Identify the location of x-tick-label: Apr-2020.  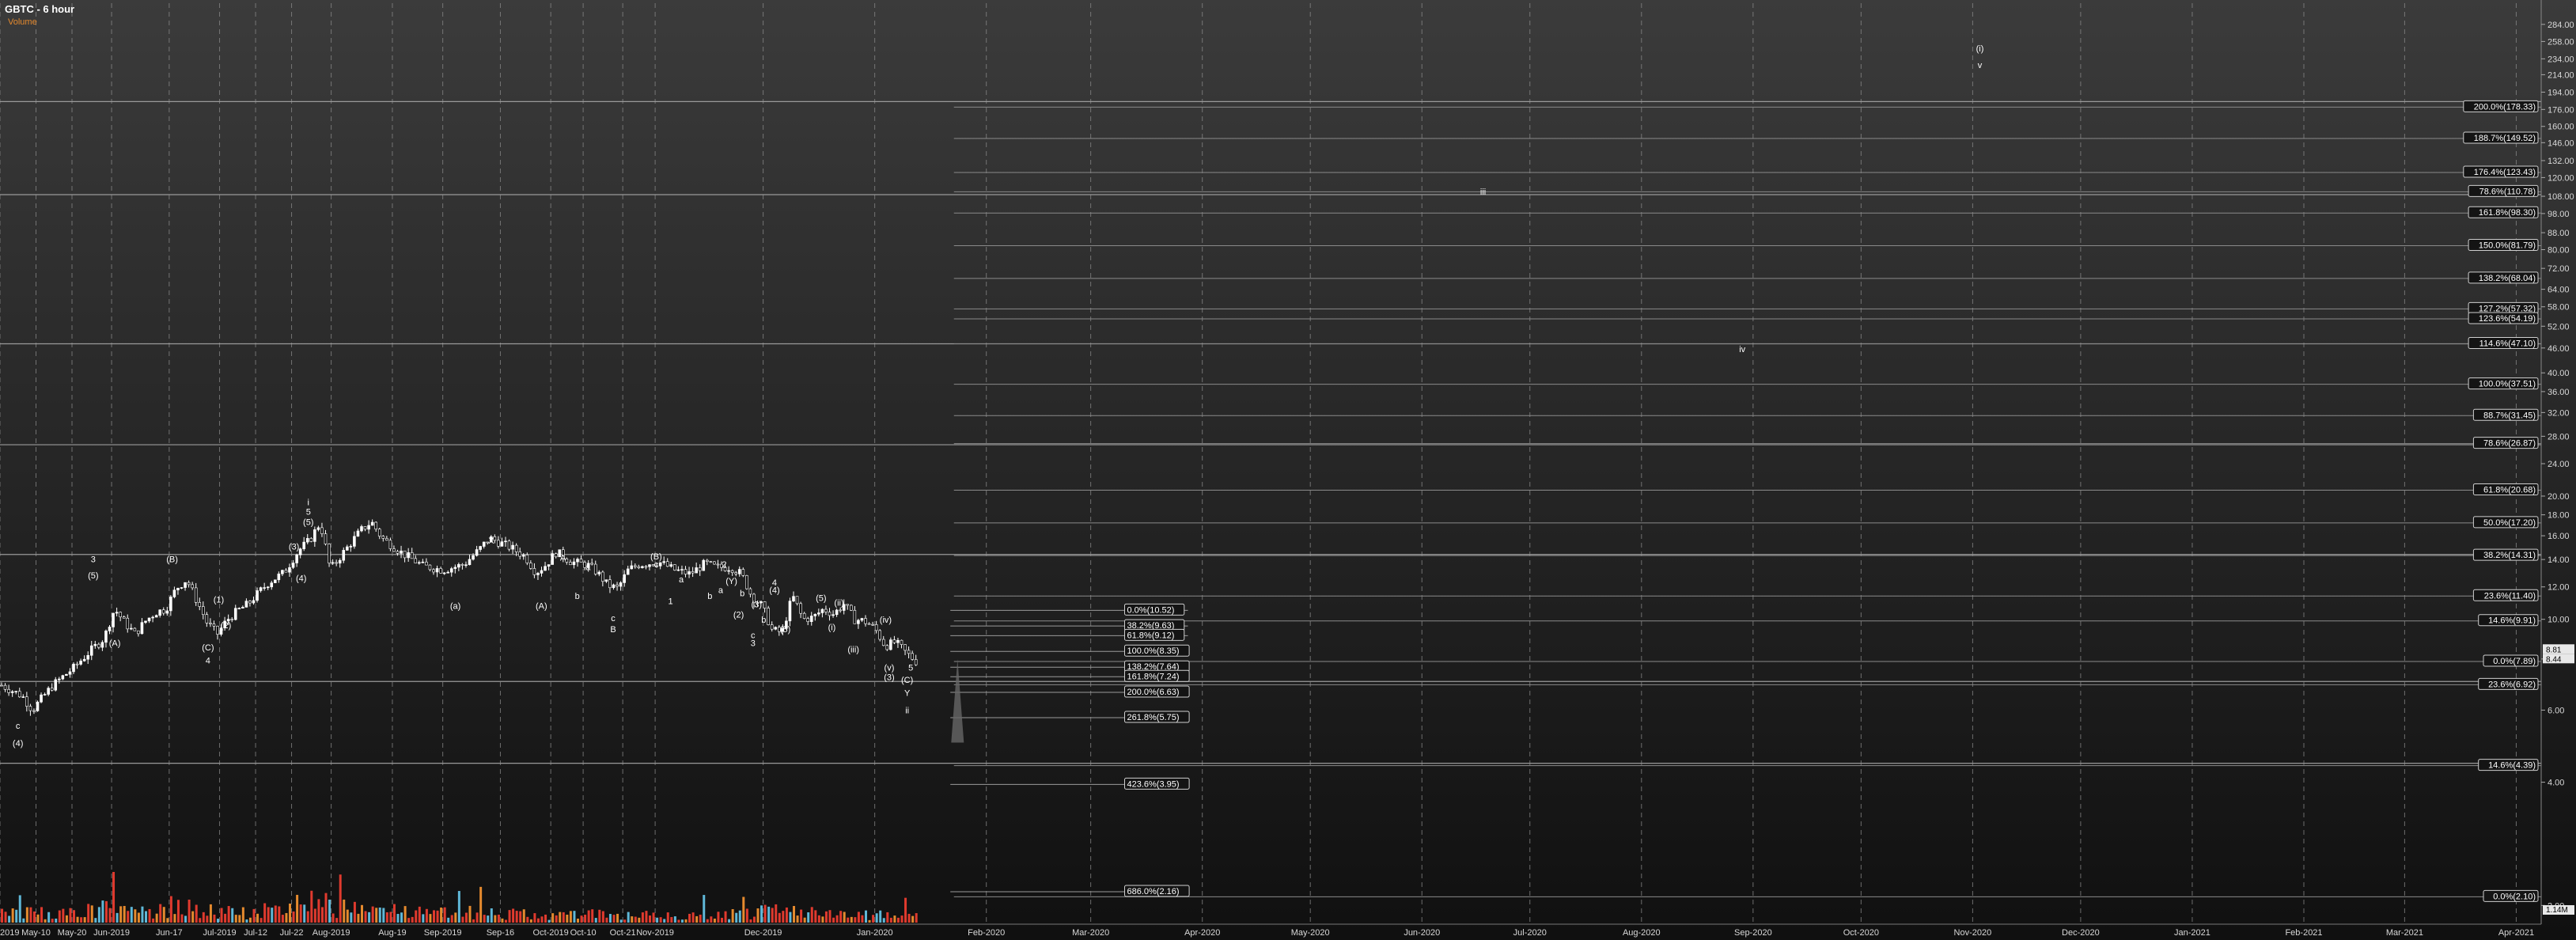
(1202, 933).